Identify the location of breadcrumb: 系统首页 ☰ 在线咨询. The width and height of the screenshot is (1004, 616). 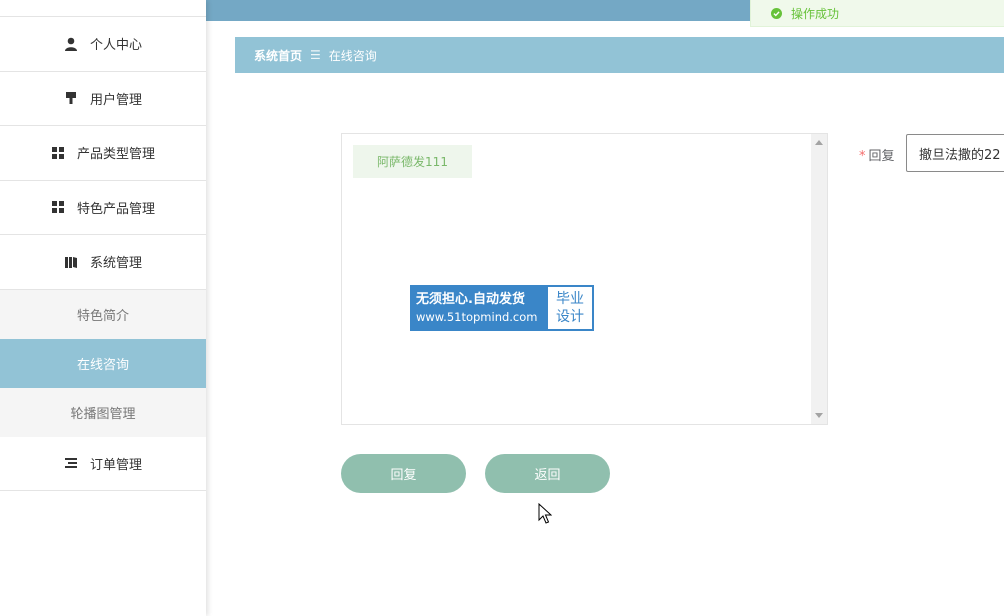
(619, 55).